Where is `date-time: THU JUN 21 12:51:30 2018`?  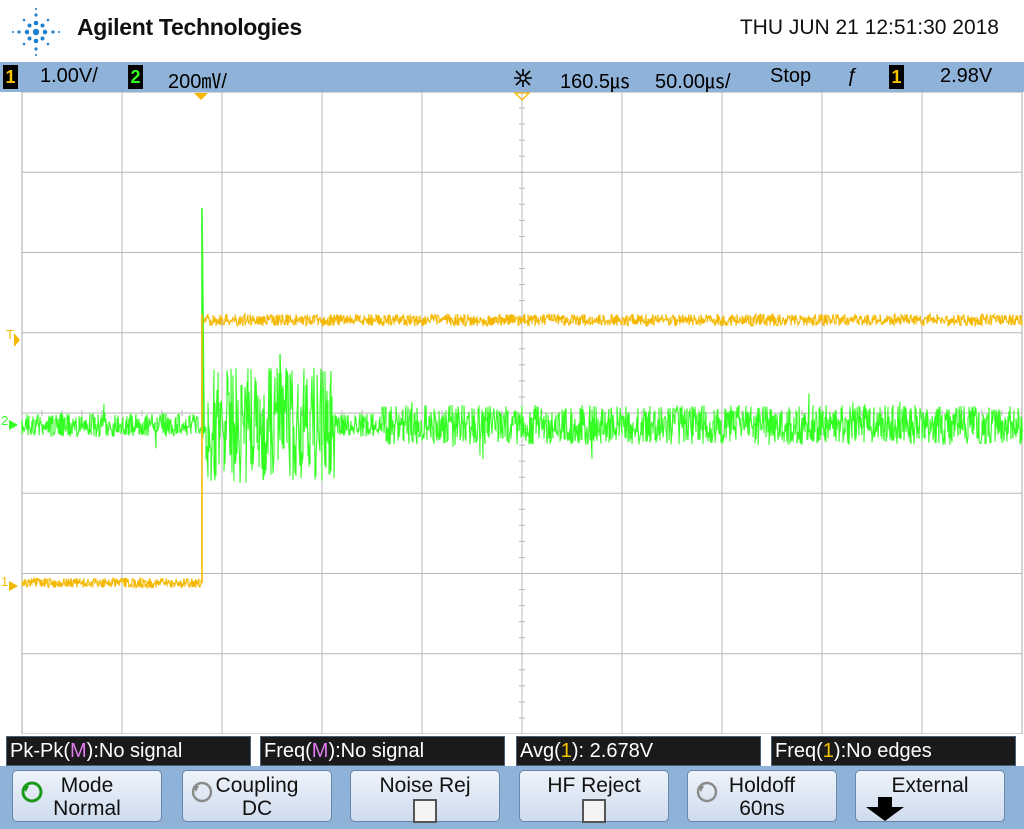 date-time: THU JUN 21 12:51:30 2018 is located at coordinates (869, 27).